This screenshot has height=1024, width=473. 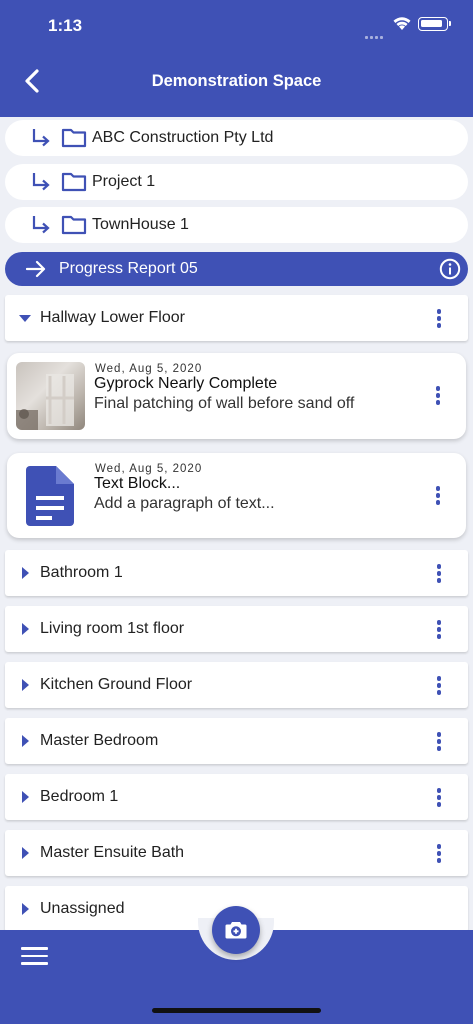 What do you see at coordinates (140, 224) in the screenshot?
I see `breadcrumb-label: TownHouse 1` at bounding box center [140, 224].